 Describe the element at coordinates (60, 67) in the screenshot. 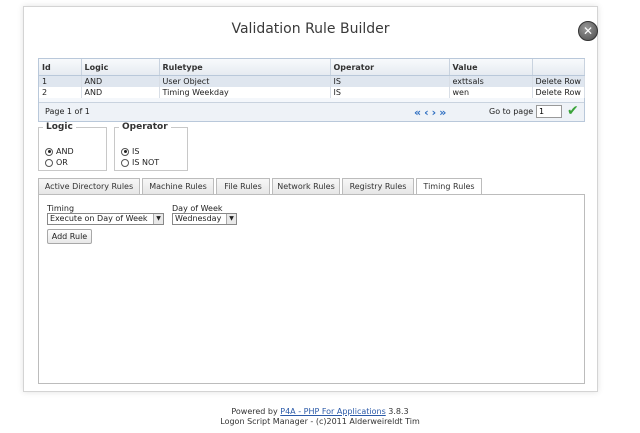

I see `column-header-id: Id` at that location.